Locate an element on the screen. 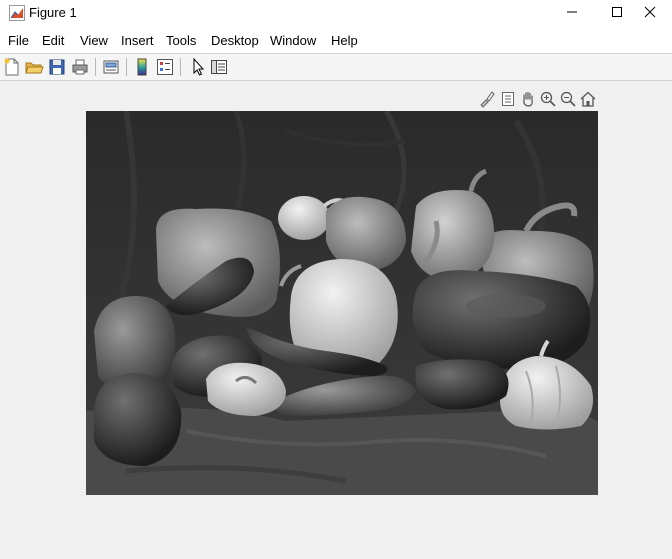 The width and height of the screenshot is (672, 559). minimize-button is located at coordinates (572, 13).